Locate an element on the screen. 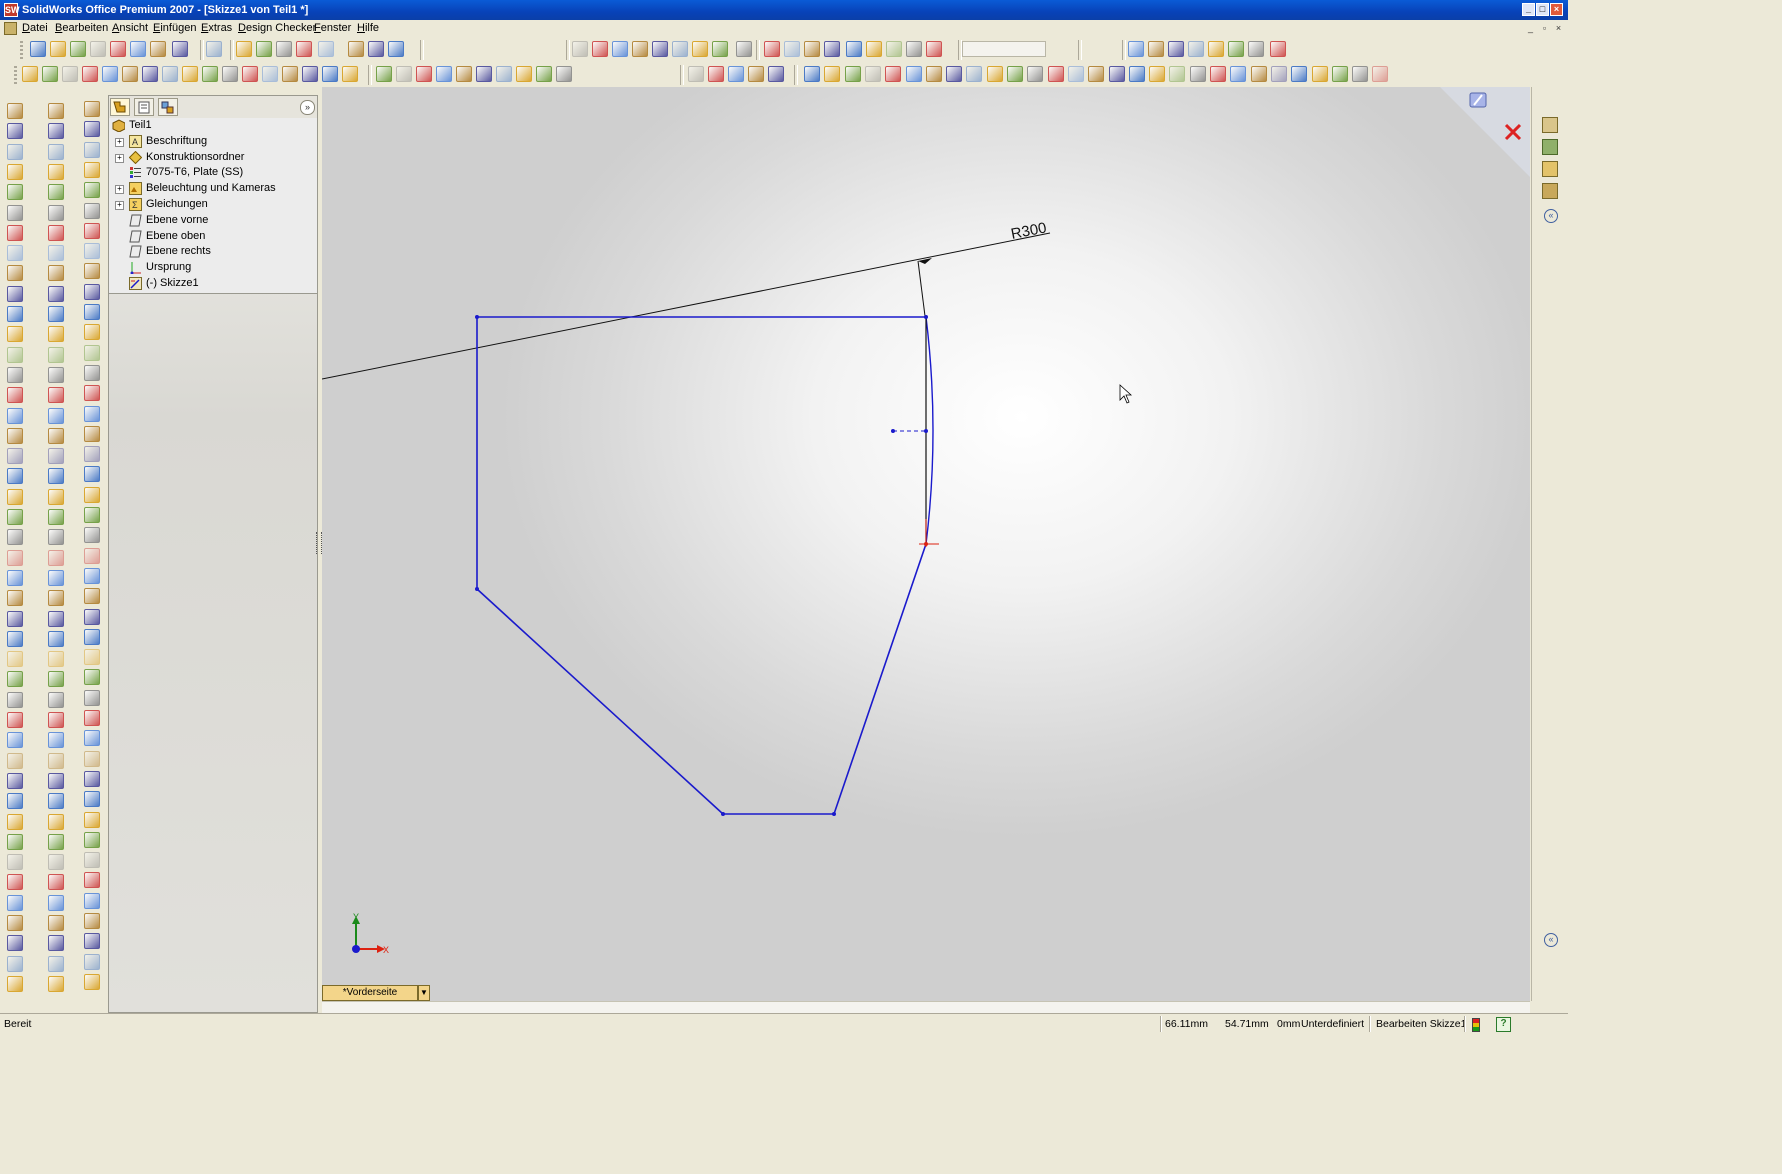 Image resolution: width=1782 pixels, height=1174 pixels. menu-einfuegen: Einfügen is located at coordinates (174, 28).